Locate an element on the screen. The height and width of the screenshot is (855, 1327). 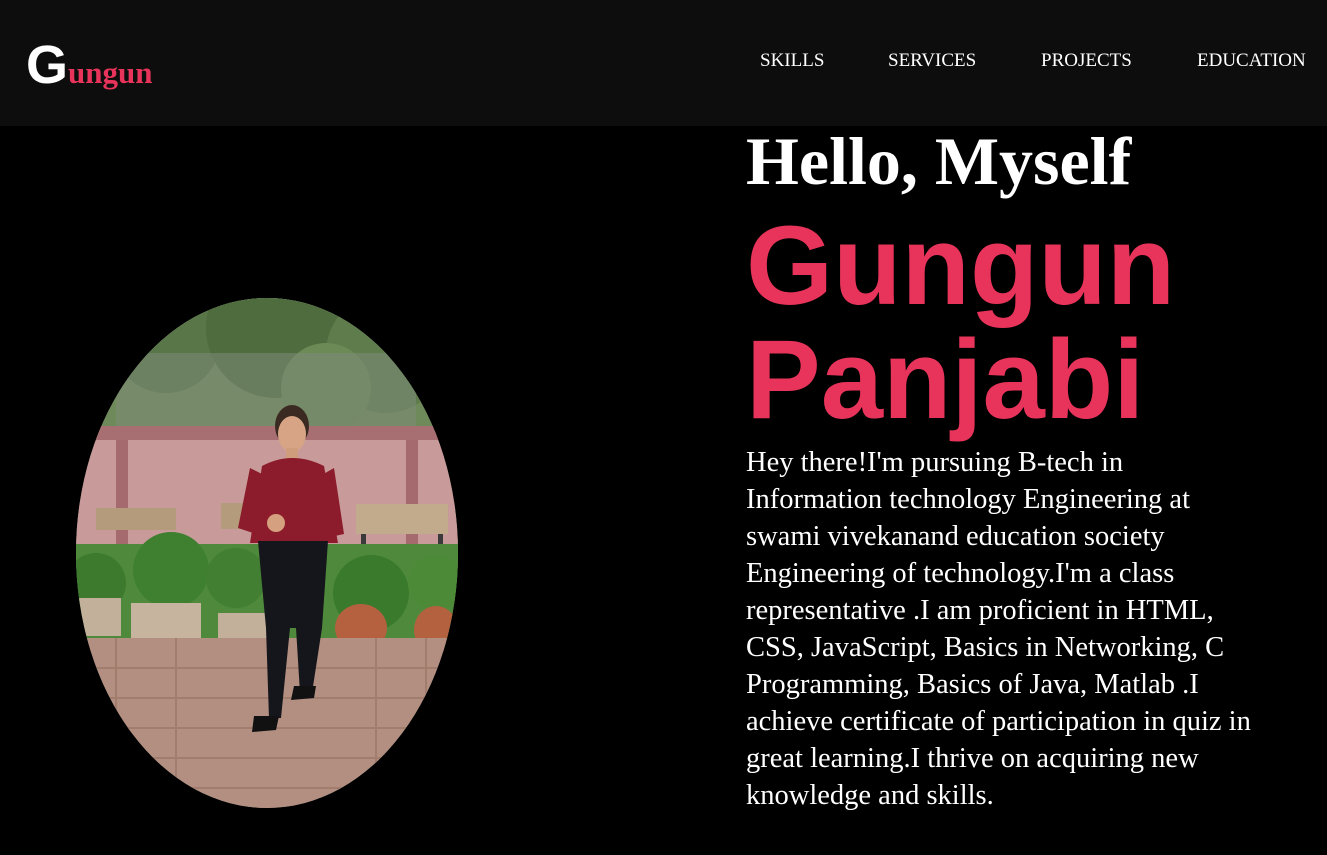
hero-name: Gungun Panjabi is located at coordinates (960, 323).